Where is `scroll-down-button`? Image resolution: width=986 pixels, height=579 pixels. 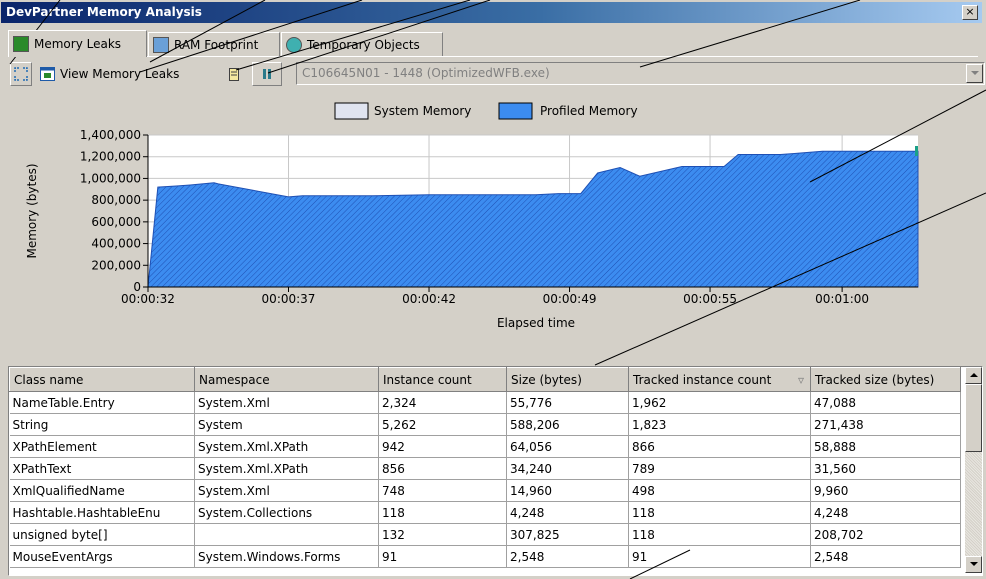 scroll-down-button is located at coordinates (973, 564).